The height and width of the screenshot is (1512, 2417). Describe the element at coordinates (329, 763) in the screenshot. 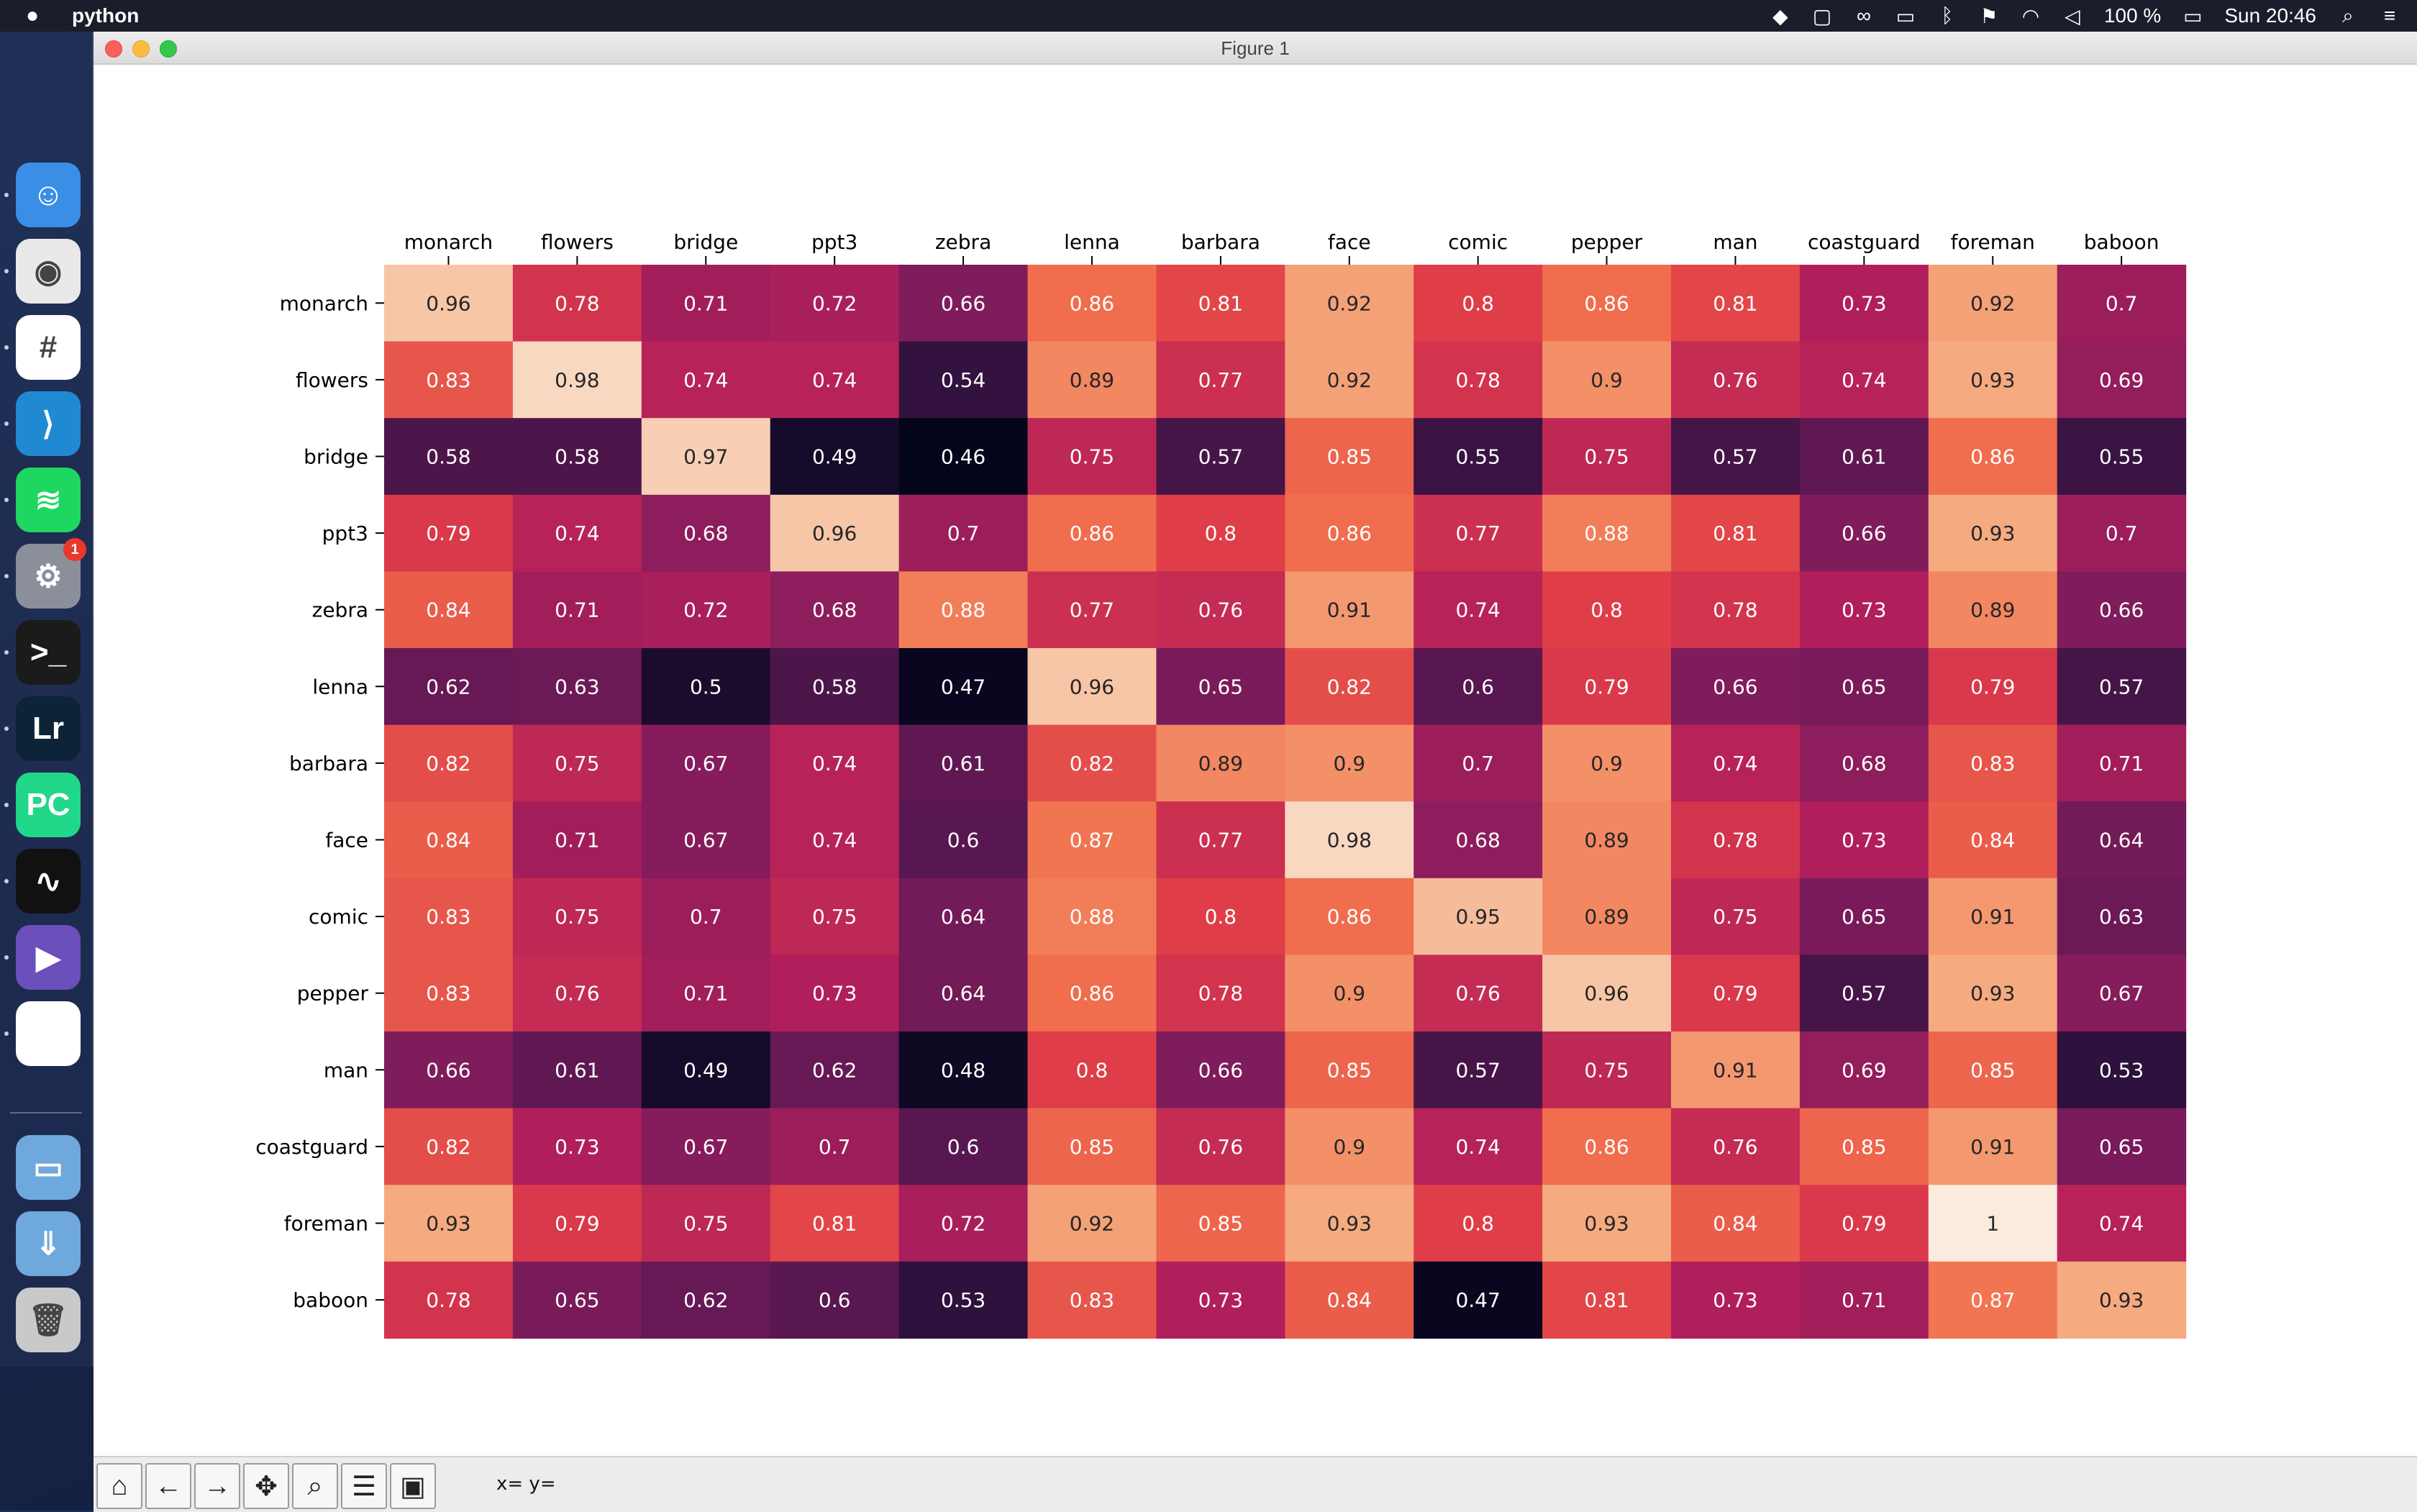

I see `y-tick-label: barbara` at that location.